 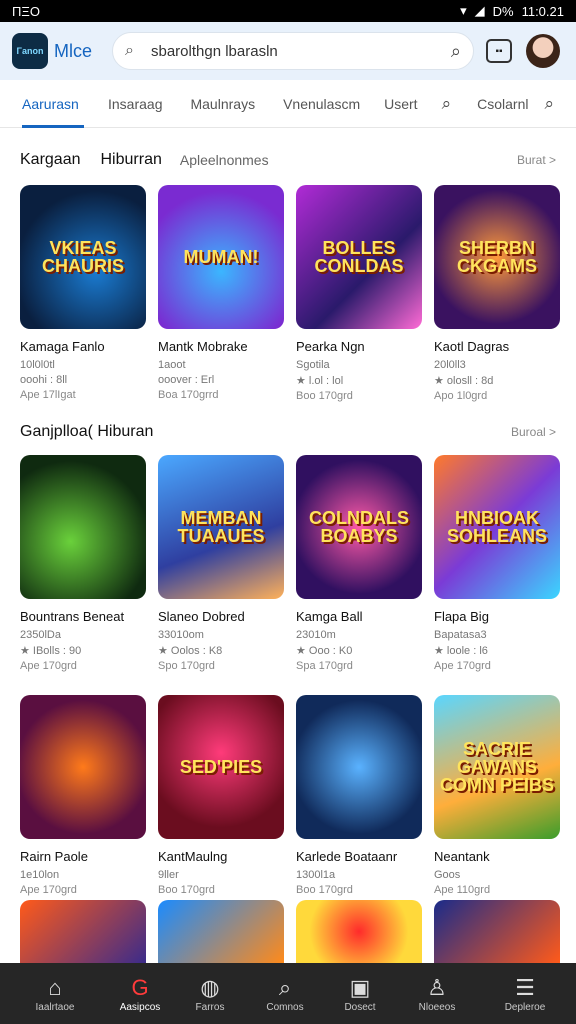 What do you see at coordinates (479, 10) in the screenshot?
I see `signal-icon: ◢` at bounding box center [479, 10].